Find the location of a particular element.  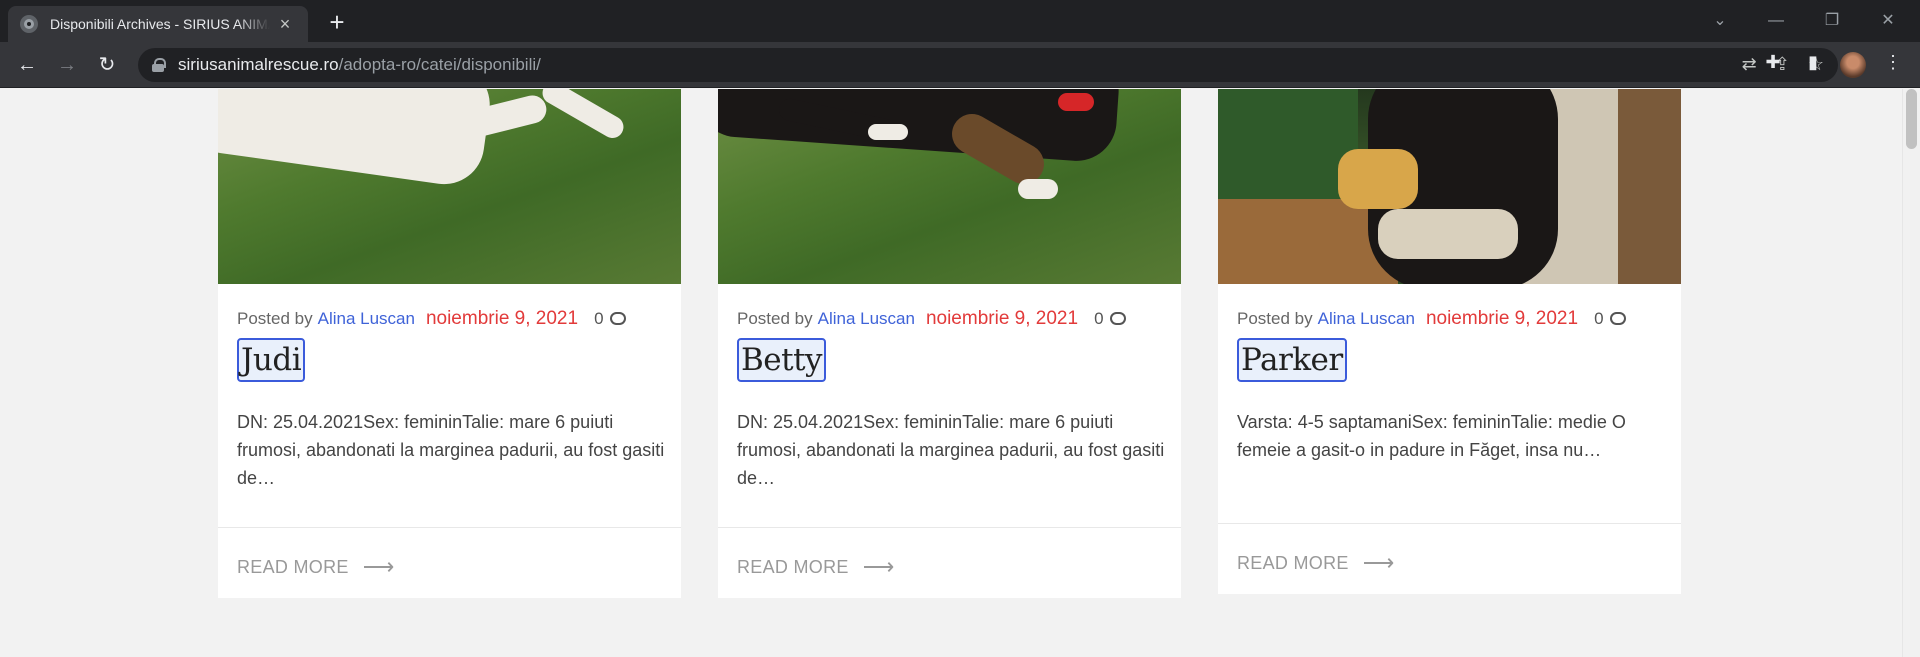

side-panel-icon: ▮ is located at coordinates (1813, 62).